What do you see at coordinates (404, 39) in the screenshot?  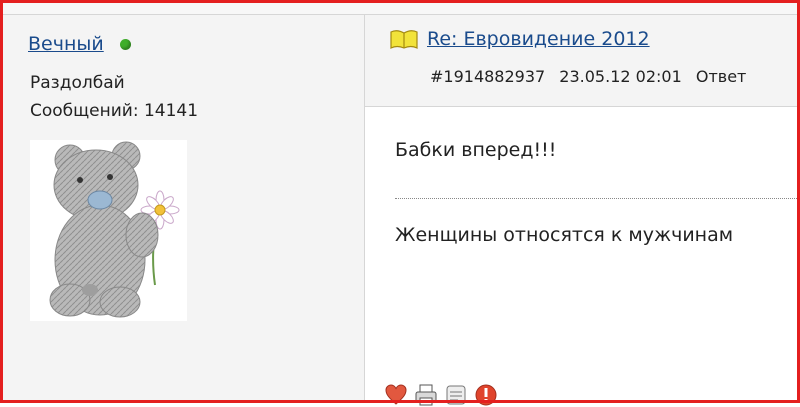 I see `book-icon` at bounding box center [404, 39].